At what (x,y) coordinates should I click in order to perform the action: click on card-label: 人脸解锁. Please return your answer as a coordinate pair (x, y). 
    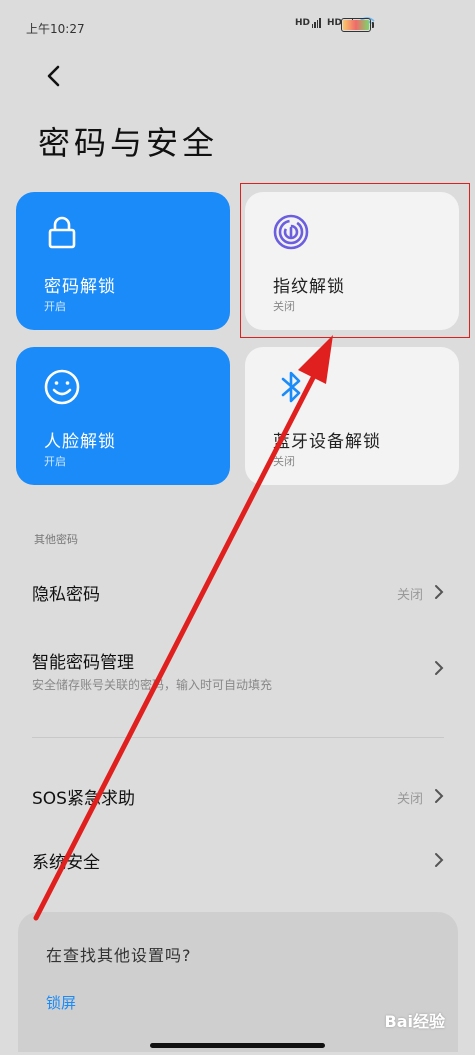
    Looking at the image, I should click on (80, 442).